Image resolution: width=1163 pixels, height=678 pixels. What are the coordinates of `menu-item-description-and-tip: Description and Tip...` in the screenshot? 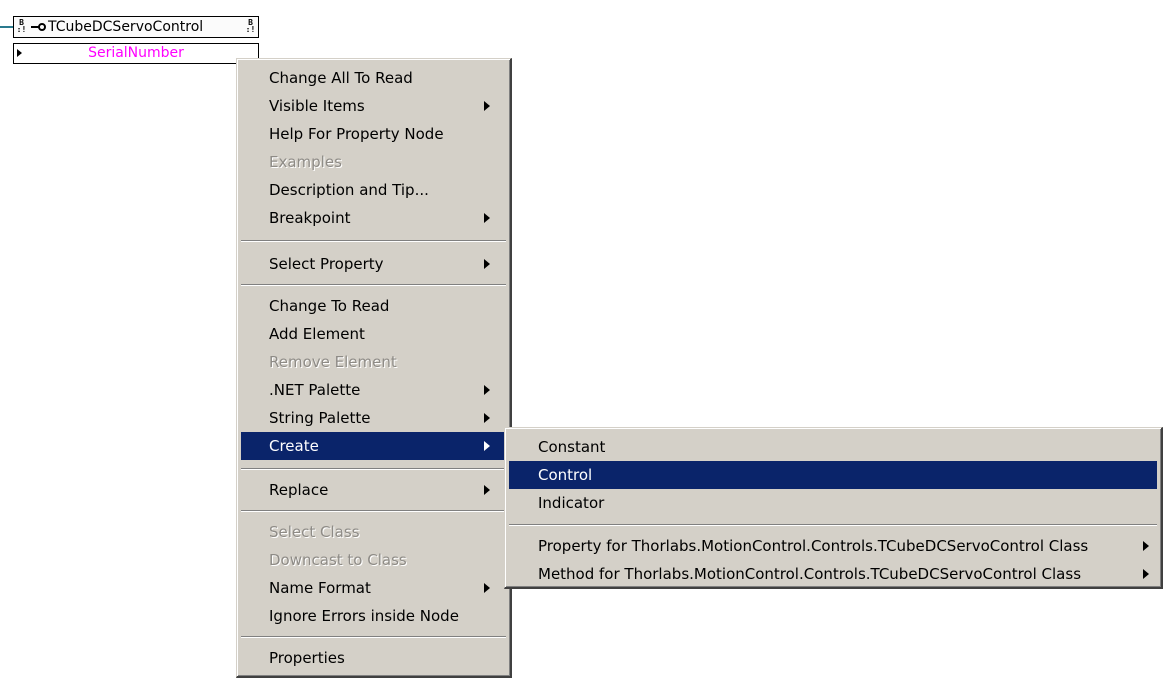 It's located at (373, 190).